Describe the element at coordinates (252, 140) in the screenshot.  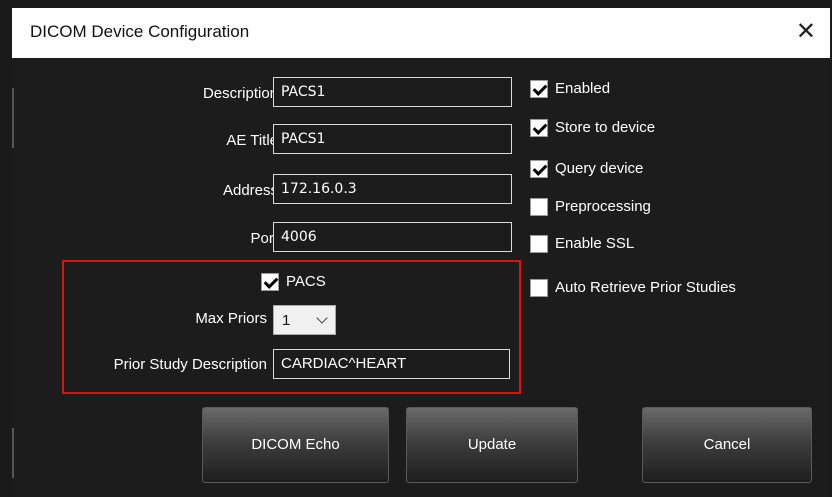
I see `ae-title-label: AE Title` at that location.